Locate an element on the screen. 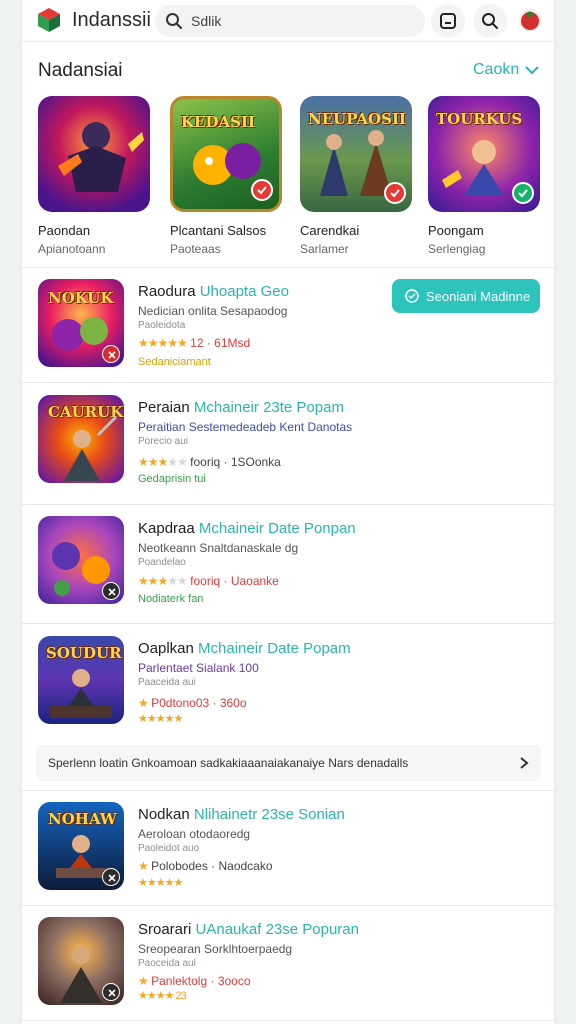 Image resolution: width=576 pixels, height=1024 pixels. featured-thumbnail: TOURKUS is located at coordinates (484, 154).